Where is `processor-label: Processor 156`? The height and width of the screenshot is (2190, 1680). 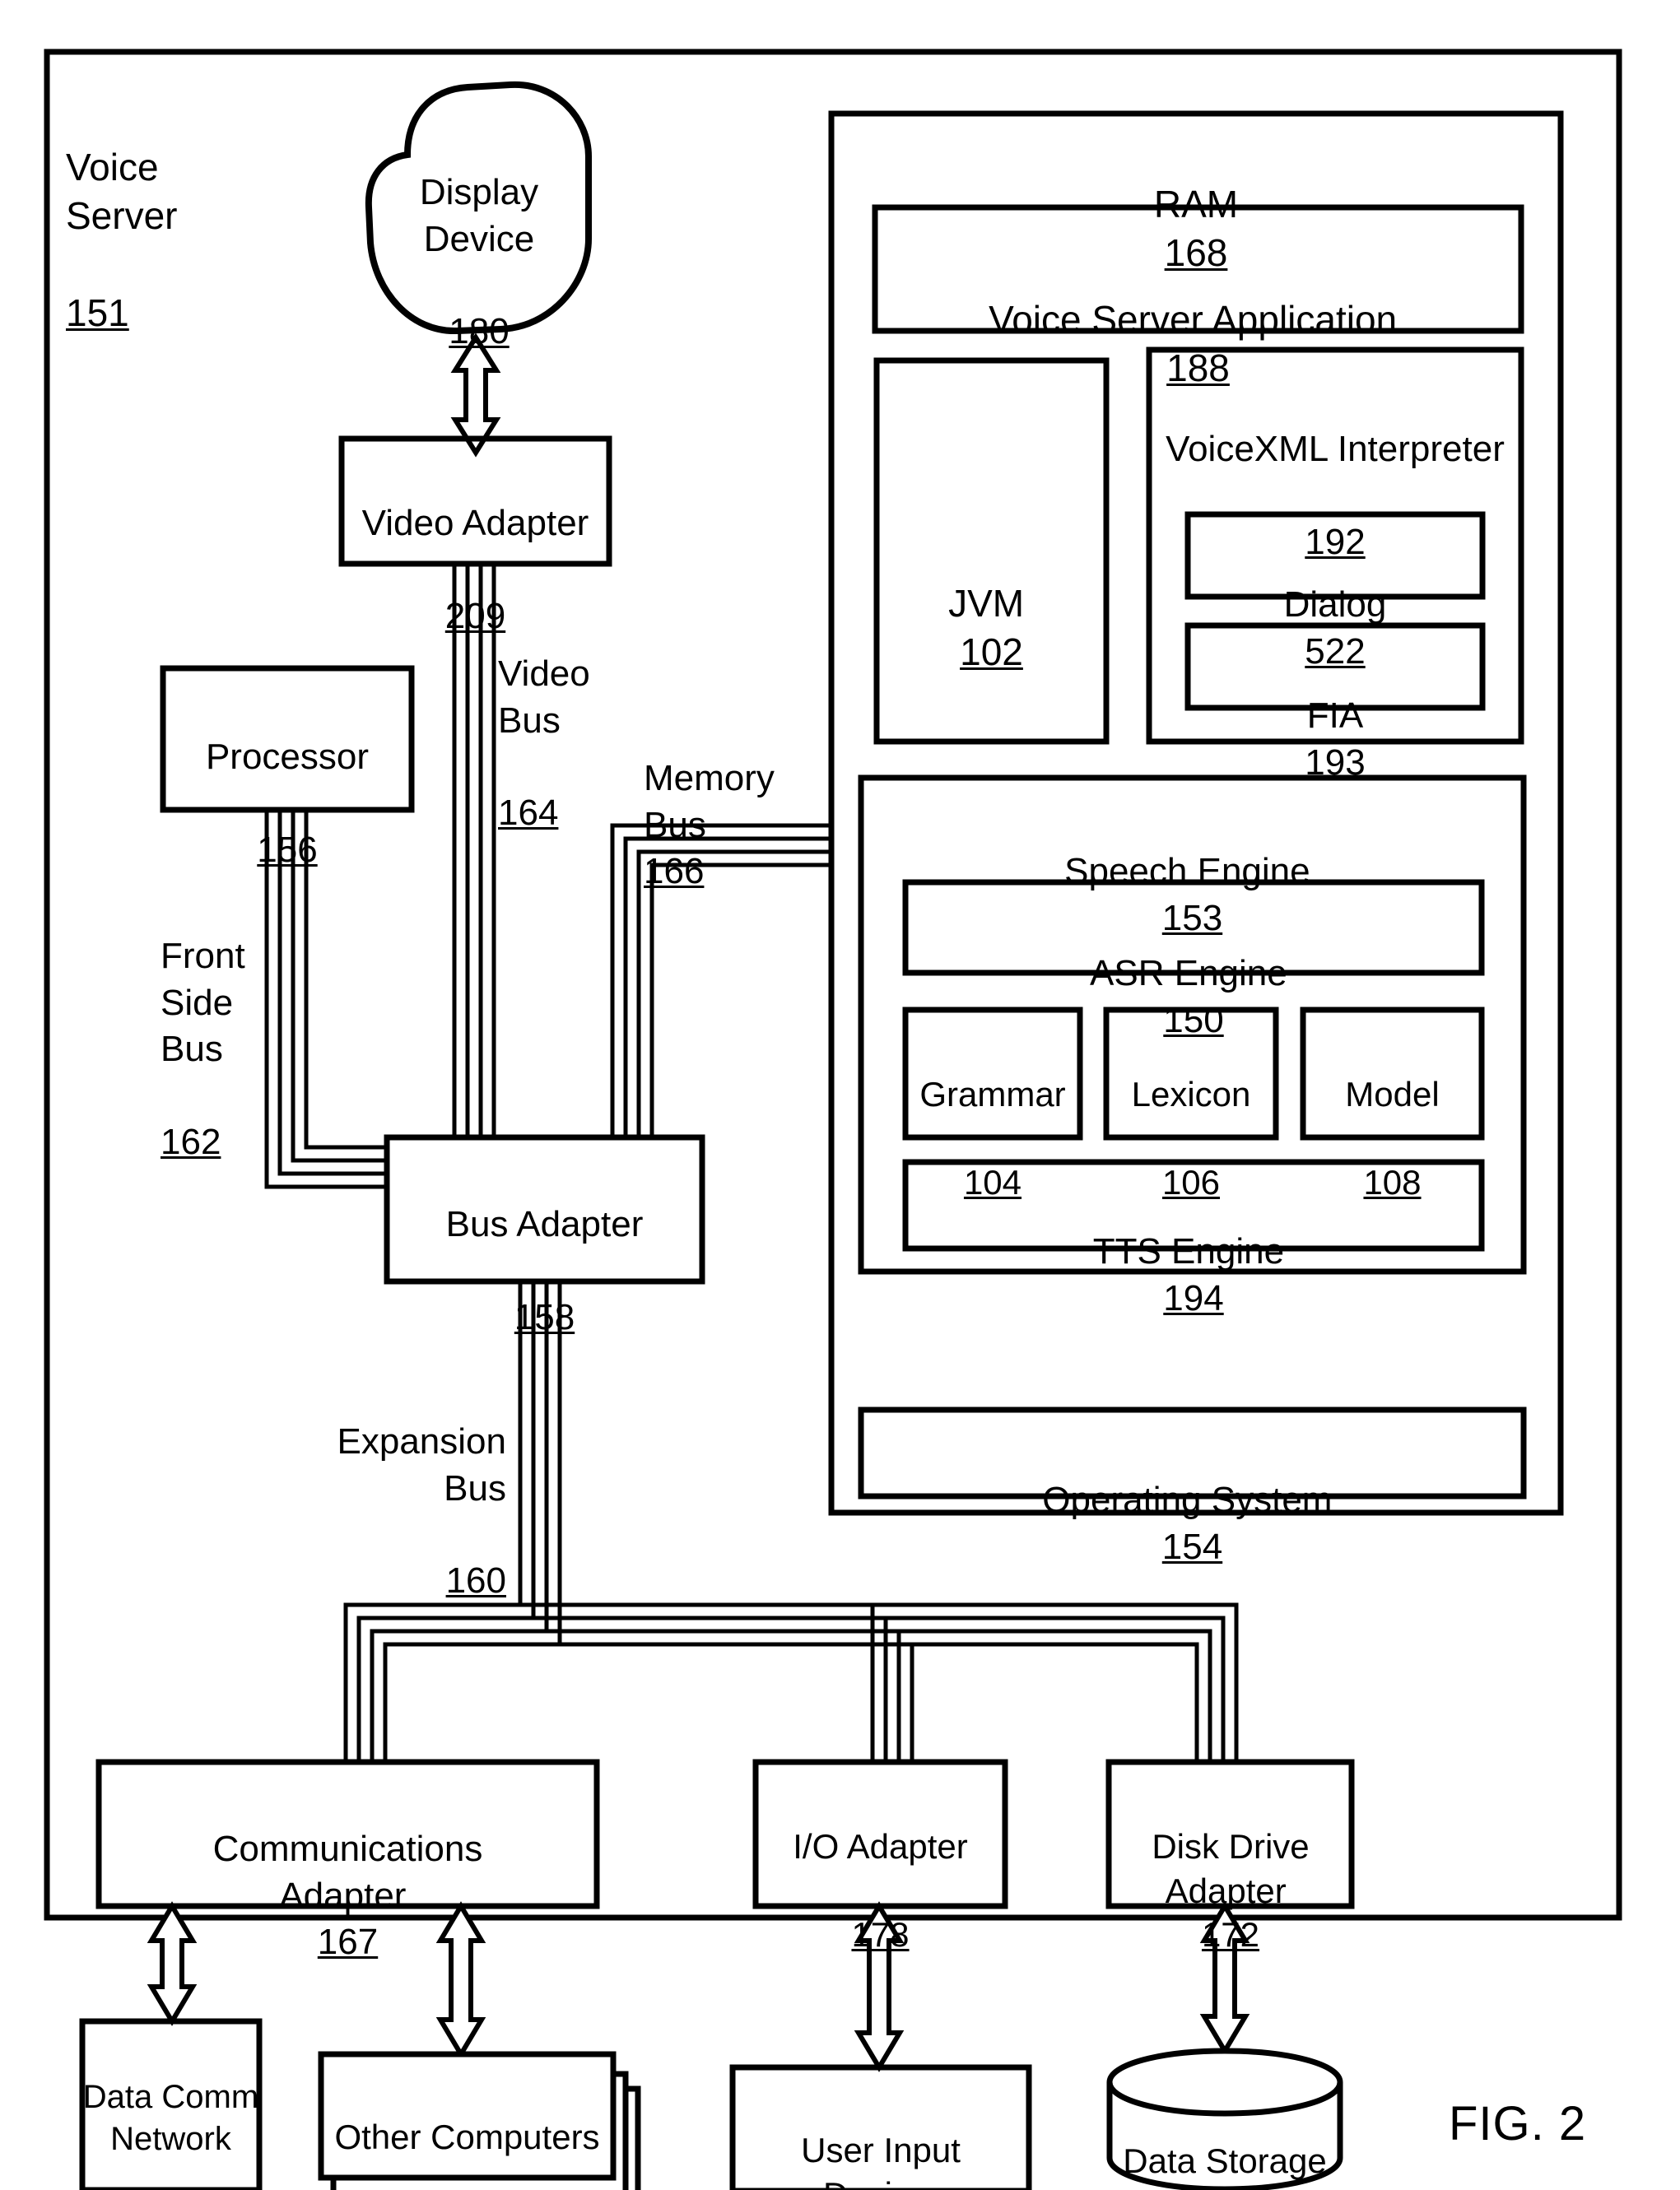 processor-label: Processor 156 is located at coordinates (287, 803).